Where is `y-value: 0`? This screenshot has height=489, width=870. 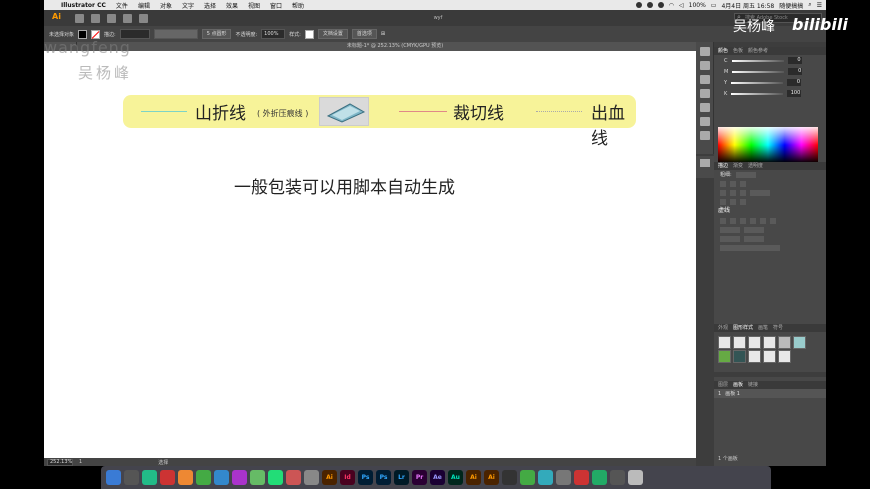 y-value: 0 is located at coordinates (794, 82).